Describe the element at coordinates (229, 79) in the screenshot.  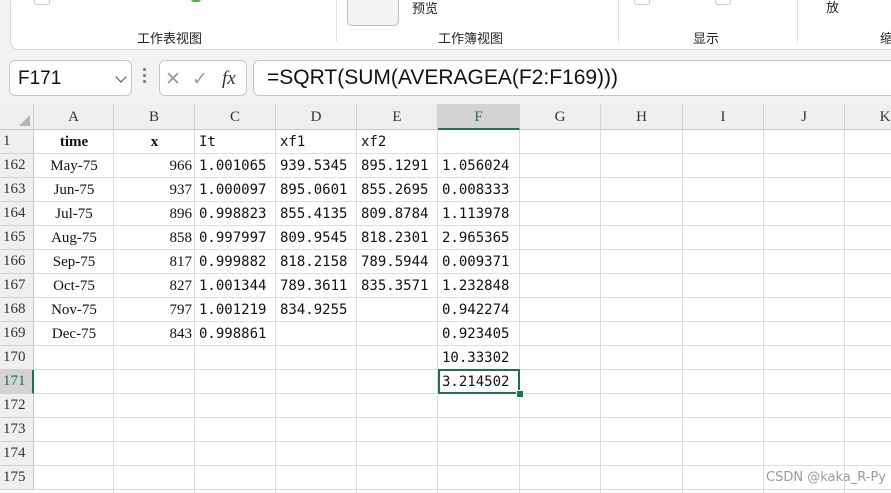
I see `insert-function-icon: fx` at that location.